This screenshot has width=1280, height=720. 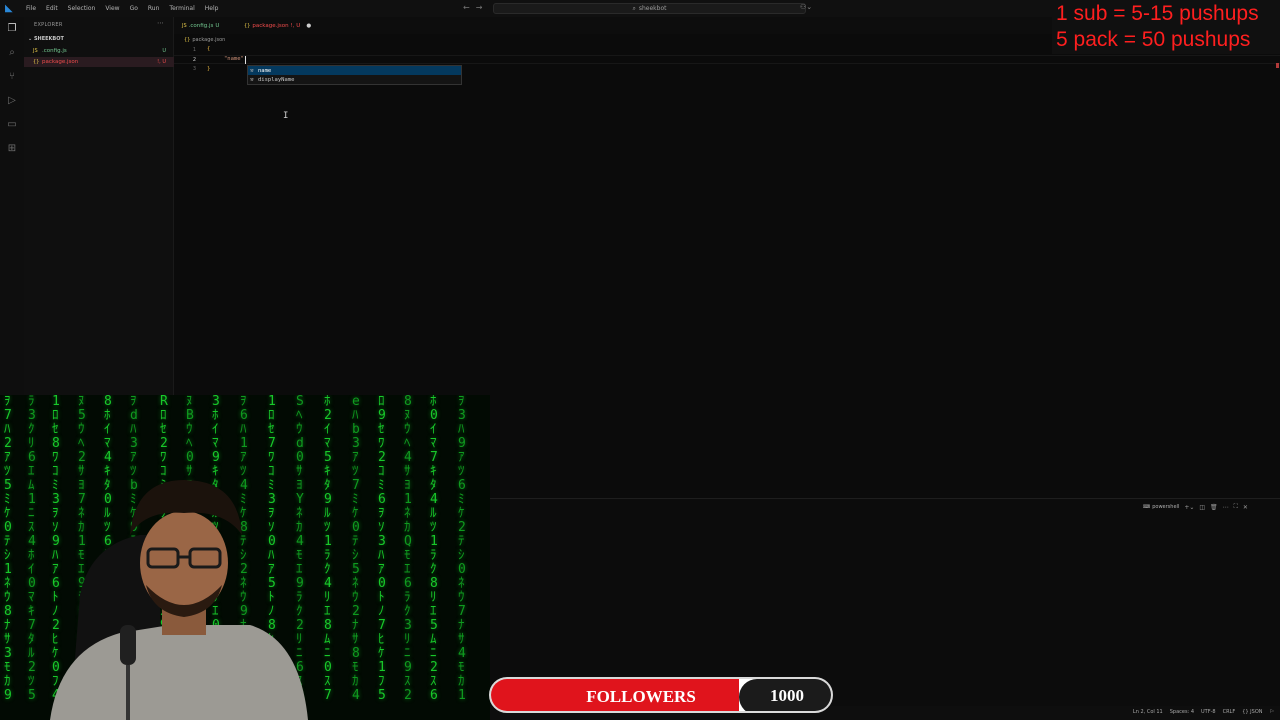 I want to click on file-status-badge: !, U, so click(x=161, y=62).